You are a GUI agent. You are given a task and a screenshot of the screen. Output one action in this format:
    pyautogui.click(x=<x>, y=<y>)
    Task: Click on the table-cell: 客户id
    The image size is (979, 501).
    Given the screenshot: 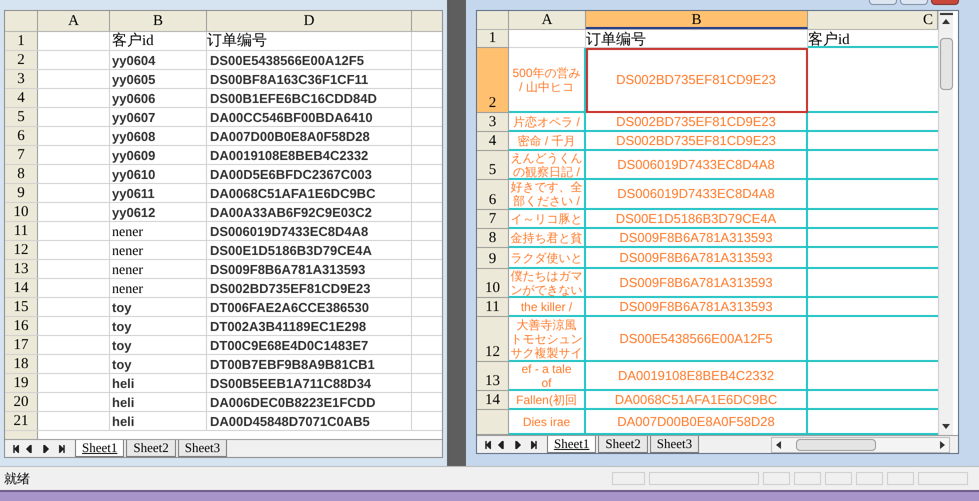 What is the action you would take?
    pyautogui.click(x=158, y=41)
    